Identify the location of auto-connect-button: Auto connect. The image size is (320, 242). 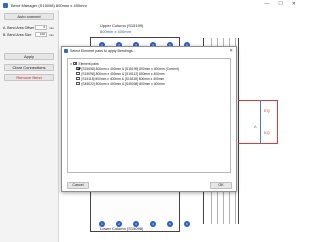
(29, 16).